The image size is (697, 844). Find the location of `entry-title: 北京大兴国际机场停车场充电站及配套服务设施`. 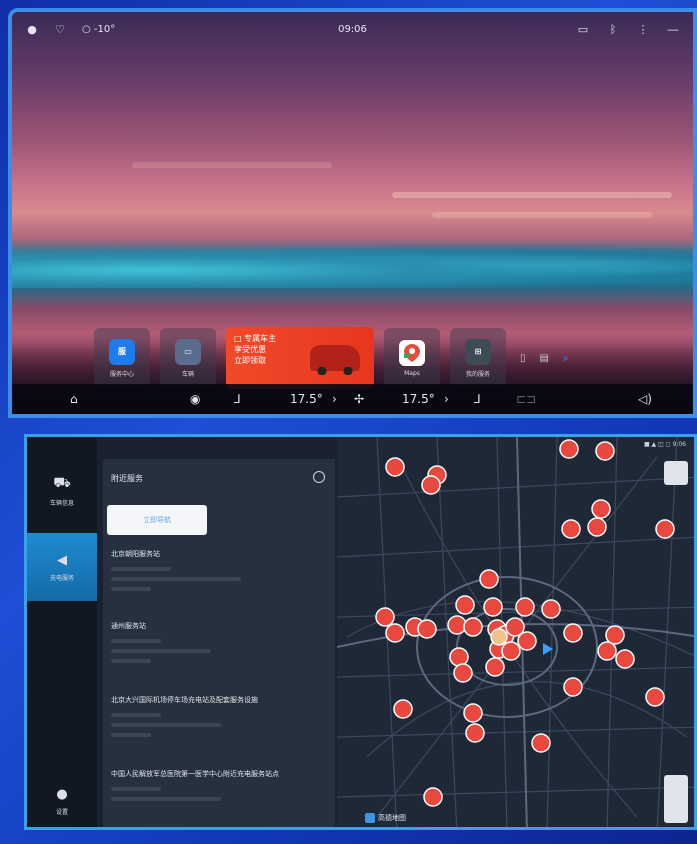

entry-title: 北京大兴国际机场停车场充电站及配套服务设施 is located at coordinates (184, 700).